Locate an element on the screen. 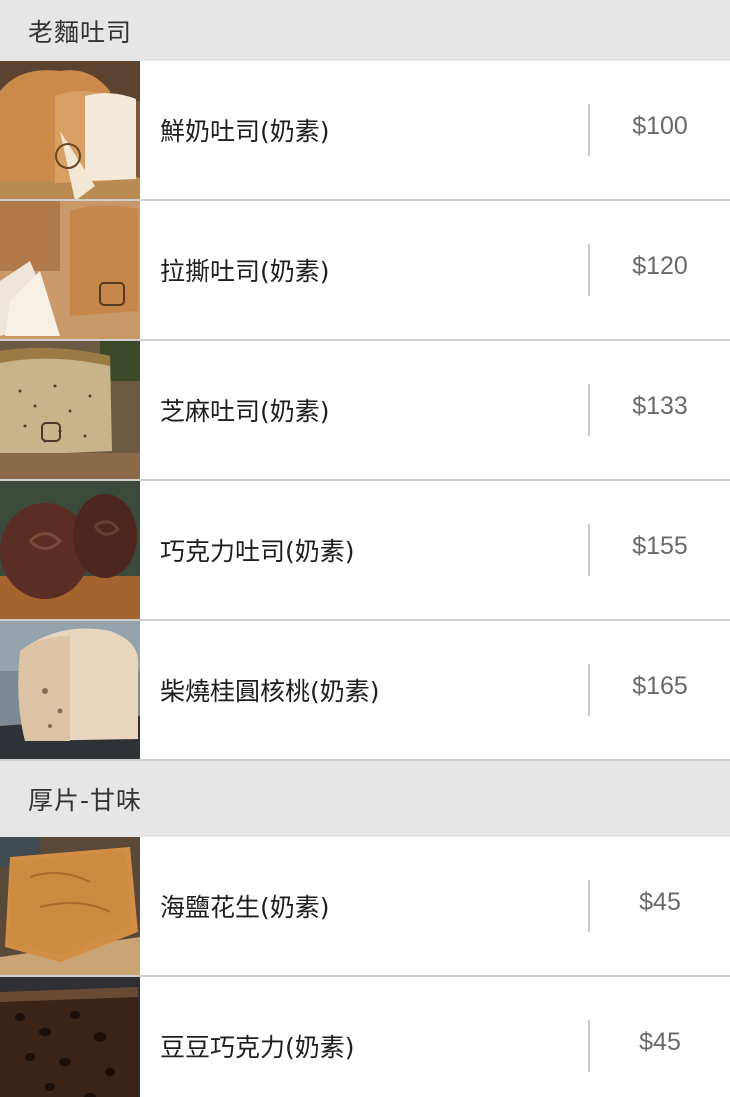 The width and height of the screenshot is (730, 1097). menu-item: 柴燒桂圓核桃(奶素) $165 is located at coordinates (365, 691).